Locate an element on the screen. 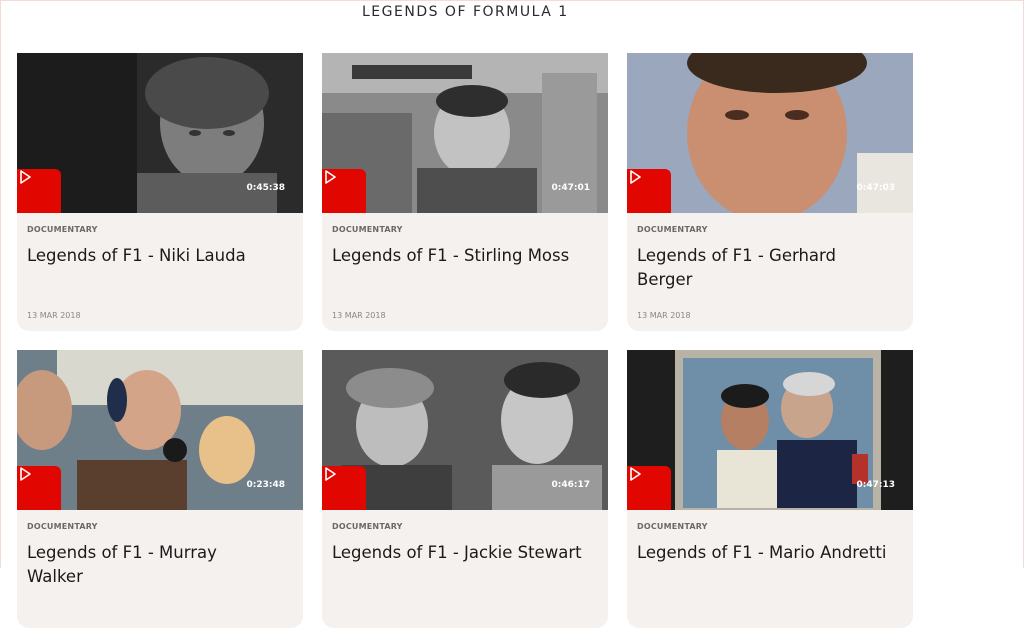 The height and width of the screenshot is (628, 1024). video-duration: 0:45:38 is located at coordinates (265, 188).